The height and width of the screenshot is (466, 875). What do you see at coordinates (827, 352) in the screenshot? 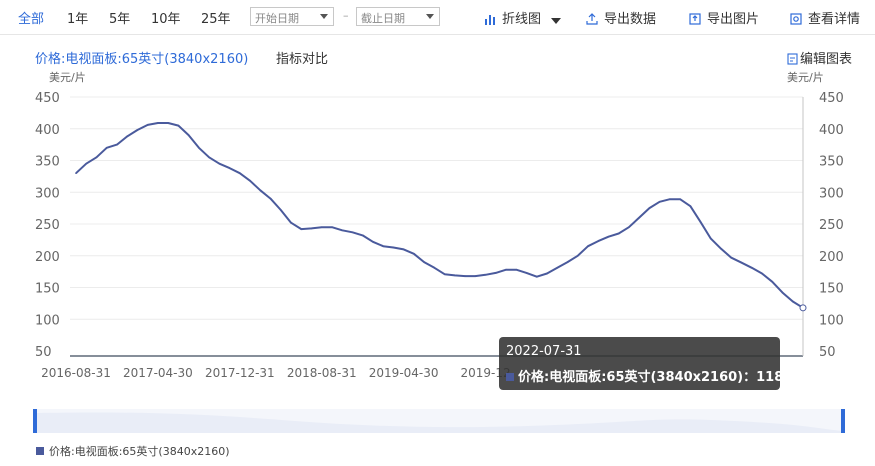
I see `y-tick-label-right: 50` at bounding box center [827, 352].